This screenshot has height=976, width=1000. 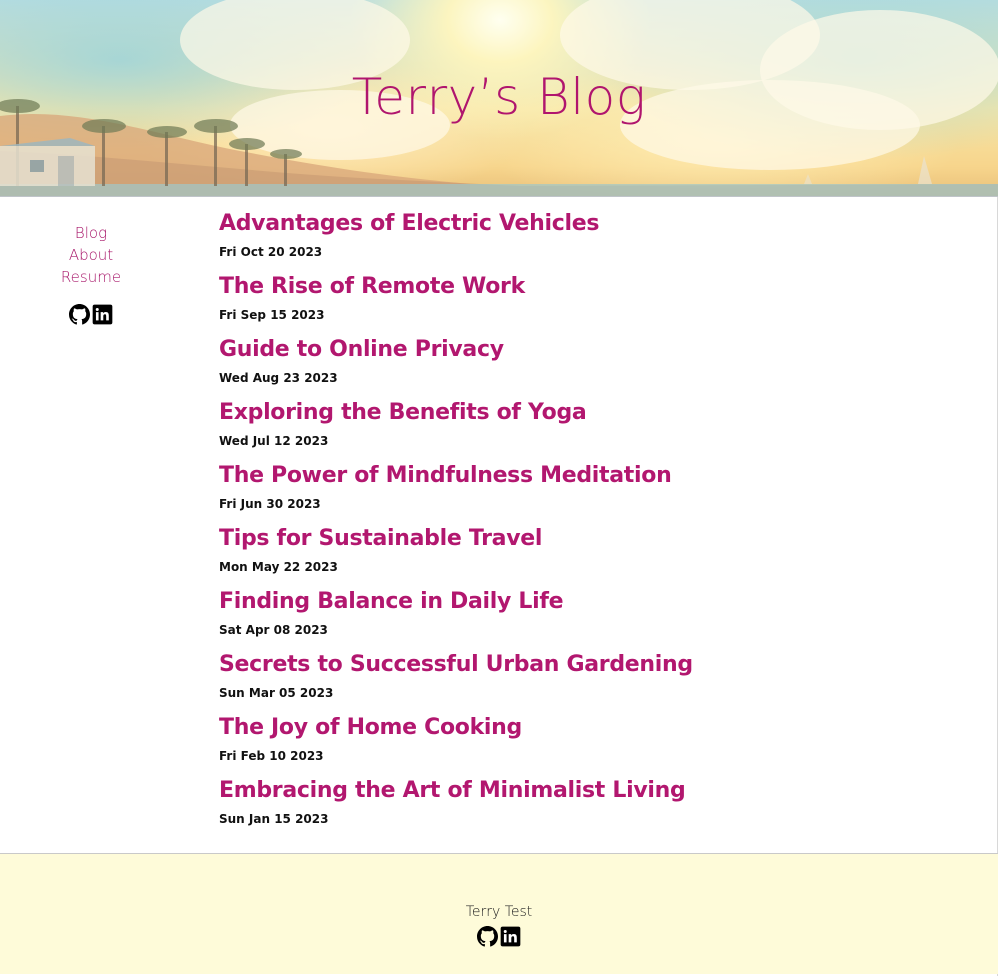 What do you see at coordinates (579, 287) in the screenshot?
I see `post-title-link: The Rise of Remote Work` at bounding box center [579, 287].